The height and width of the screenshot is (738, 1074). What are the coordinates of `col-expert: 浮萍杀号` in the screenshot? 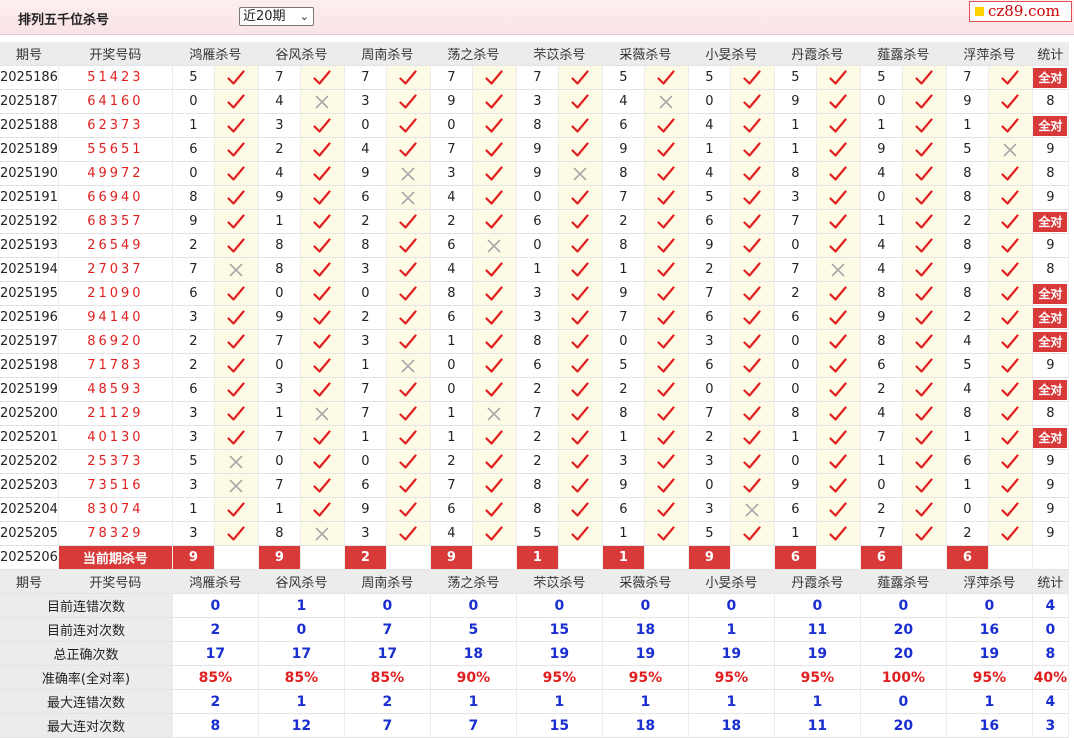 It's located at (989, 54).